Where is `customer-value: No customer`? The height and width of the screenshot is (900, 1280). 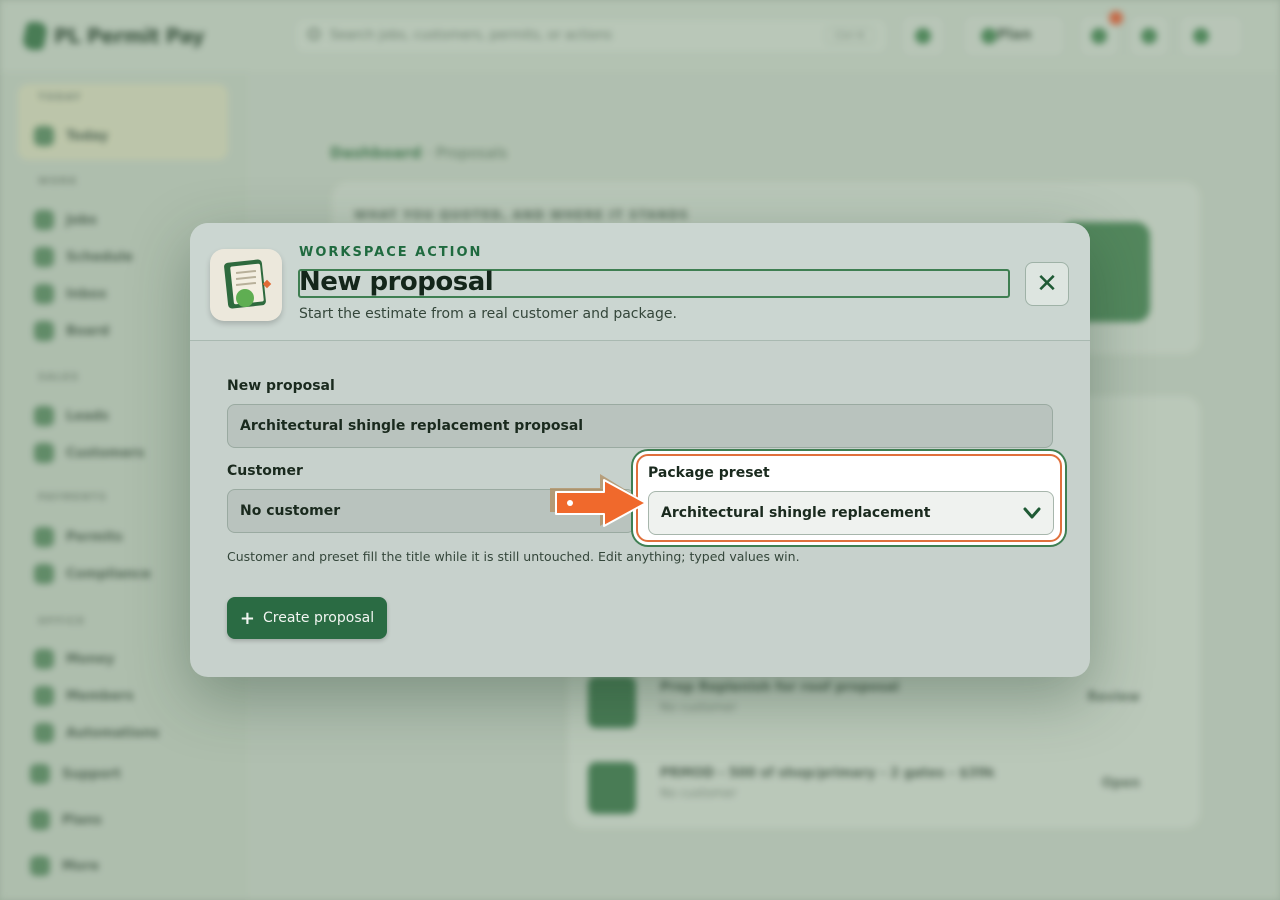
customer-value: No customer is located at coordinates (290, 511).